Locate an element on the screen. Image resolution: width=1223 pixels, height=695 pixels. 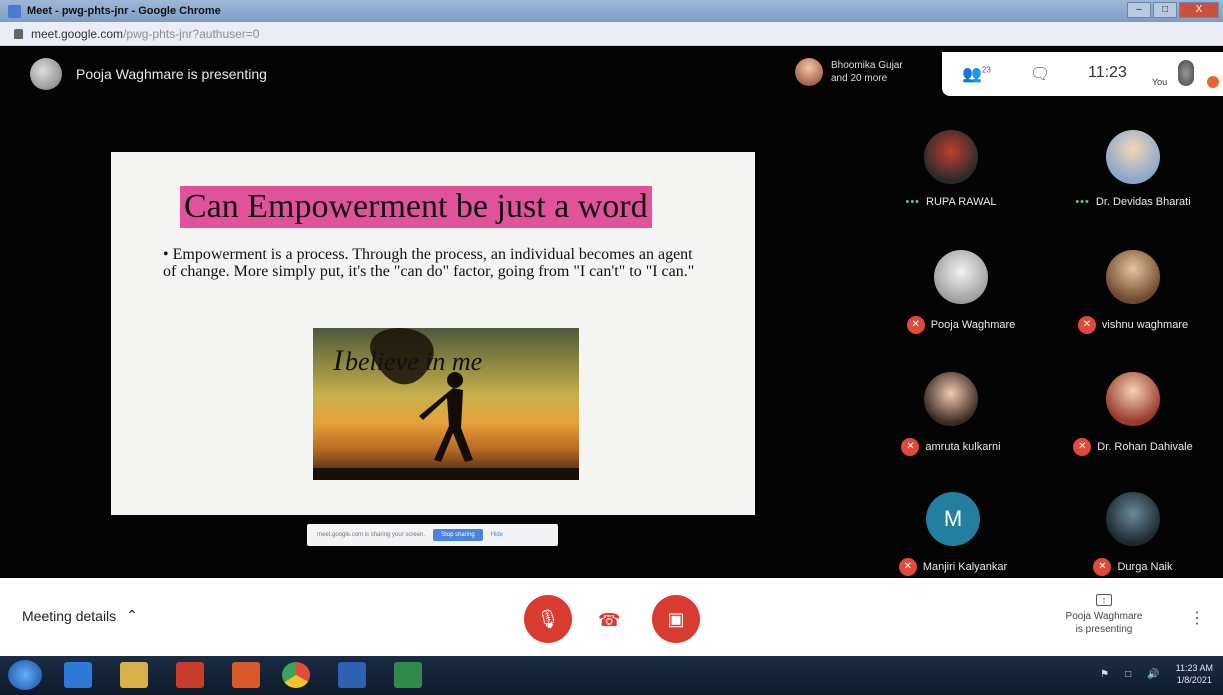
participant-name: Manjiri Kalyankar is located at coordinates (965, 567).